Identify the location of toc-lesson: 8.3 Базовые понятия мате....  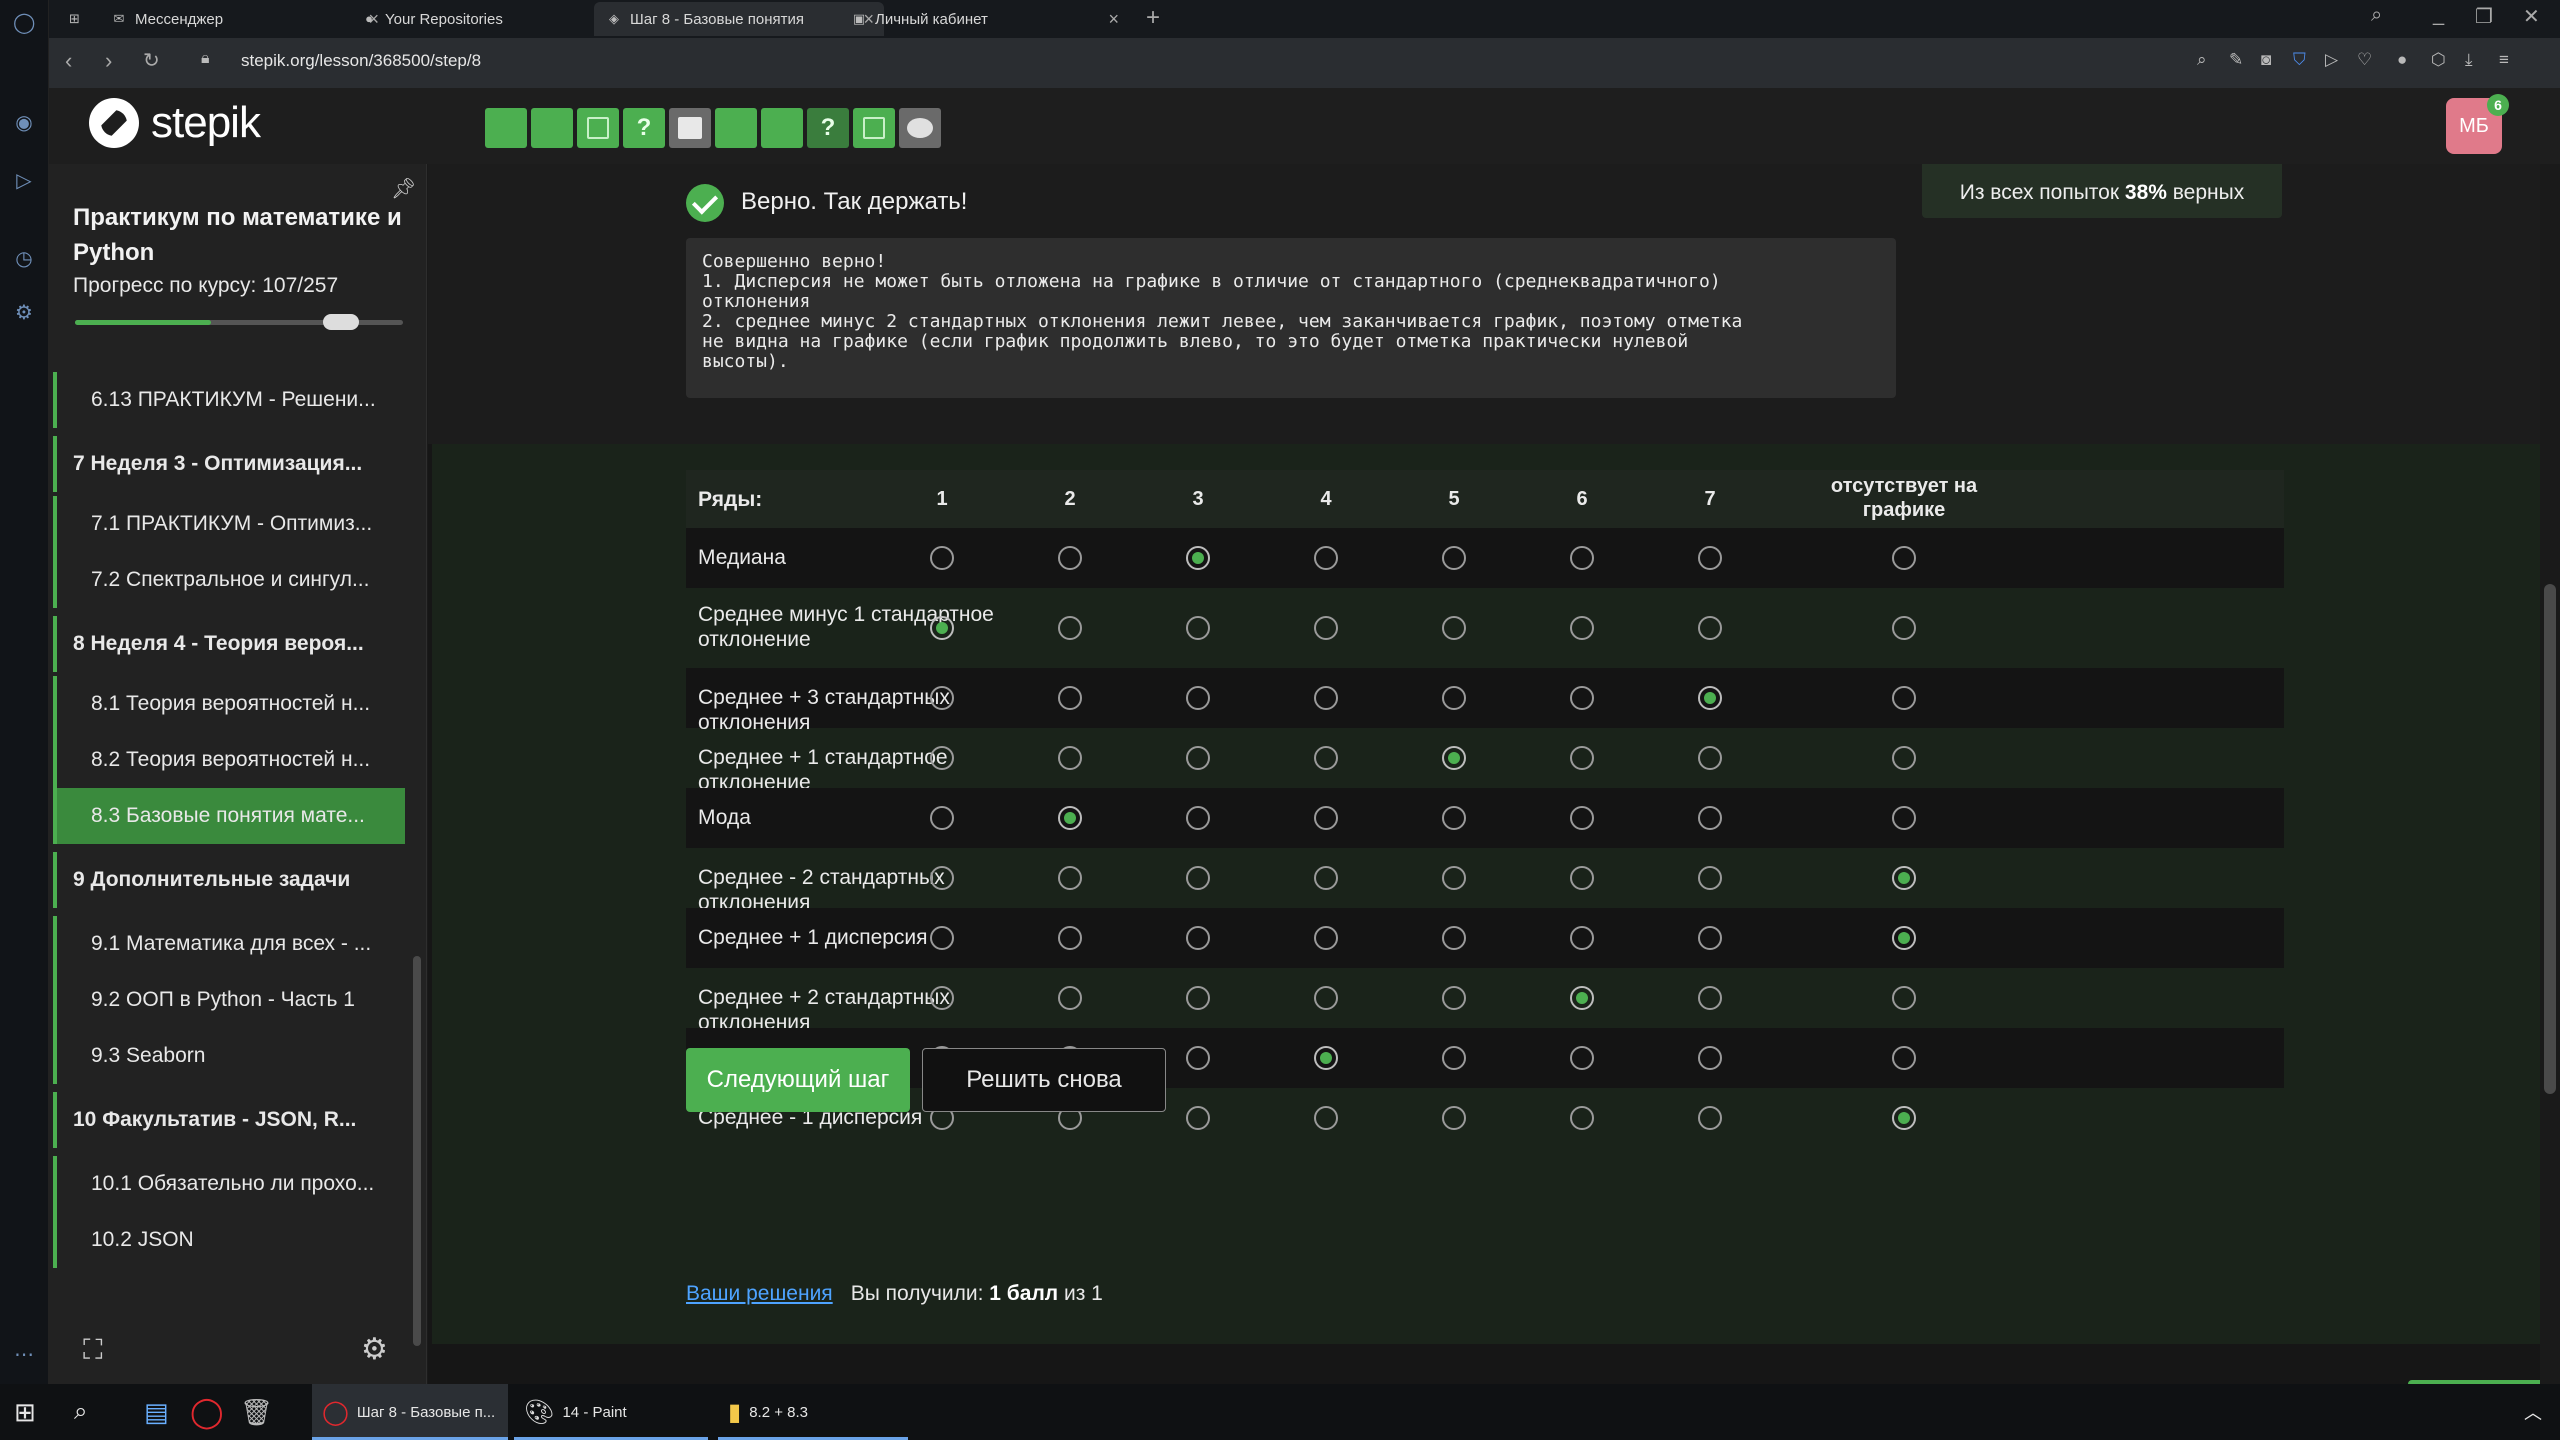
(229, 816).